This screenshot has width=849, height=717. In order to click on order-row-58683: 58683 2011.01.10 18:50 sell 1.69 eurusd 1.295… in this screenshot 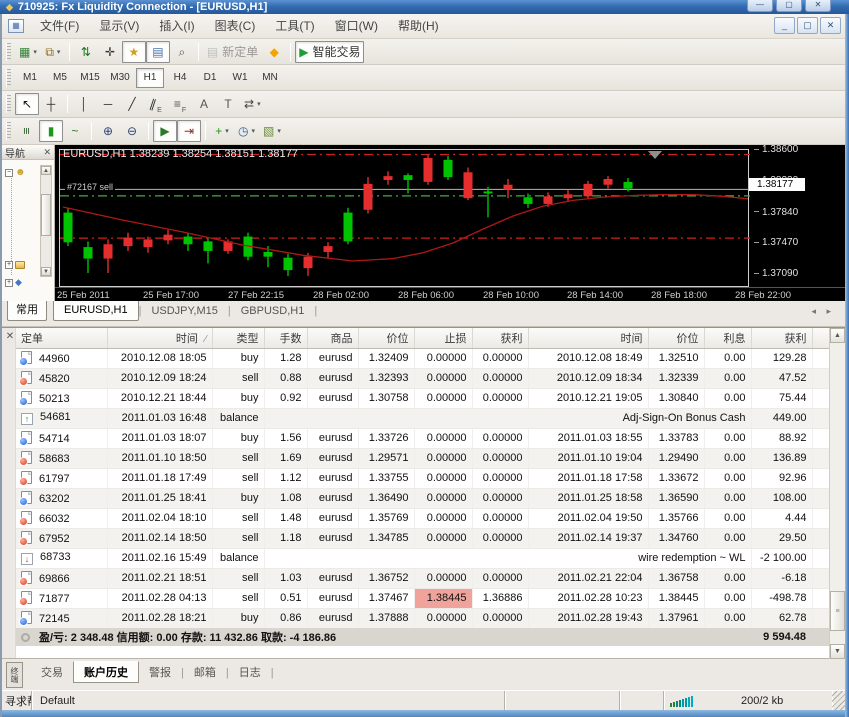, I will do `click(423, 458)`.